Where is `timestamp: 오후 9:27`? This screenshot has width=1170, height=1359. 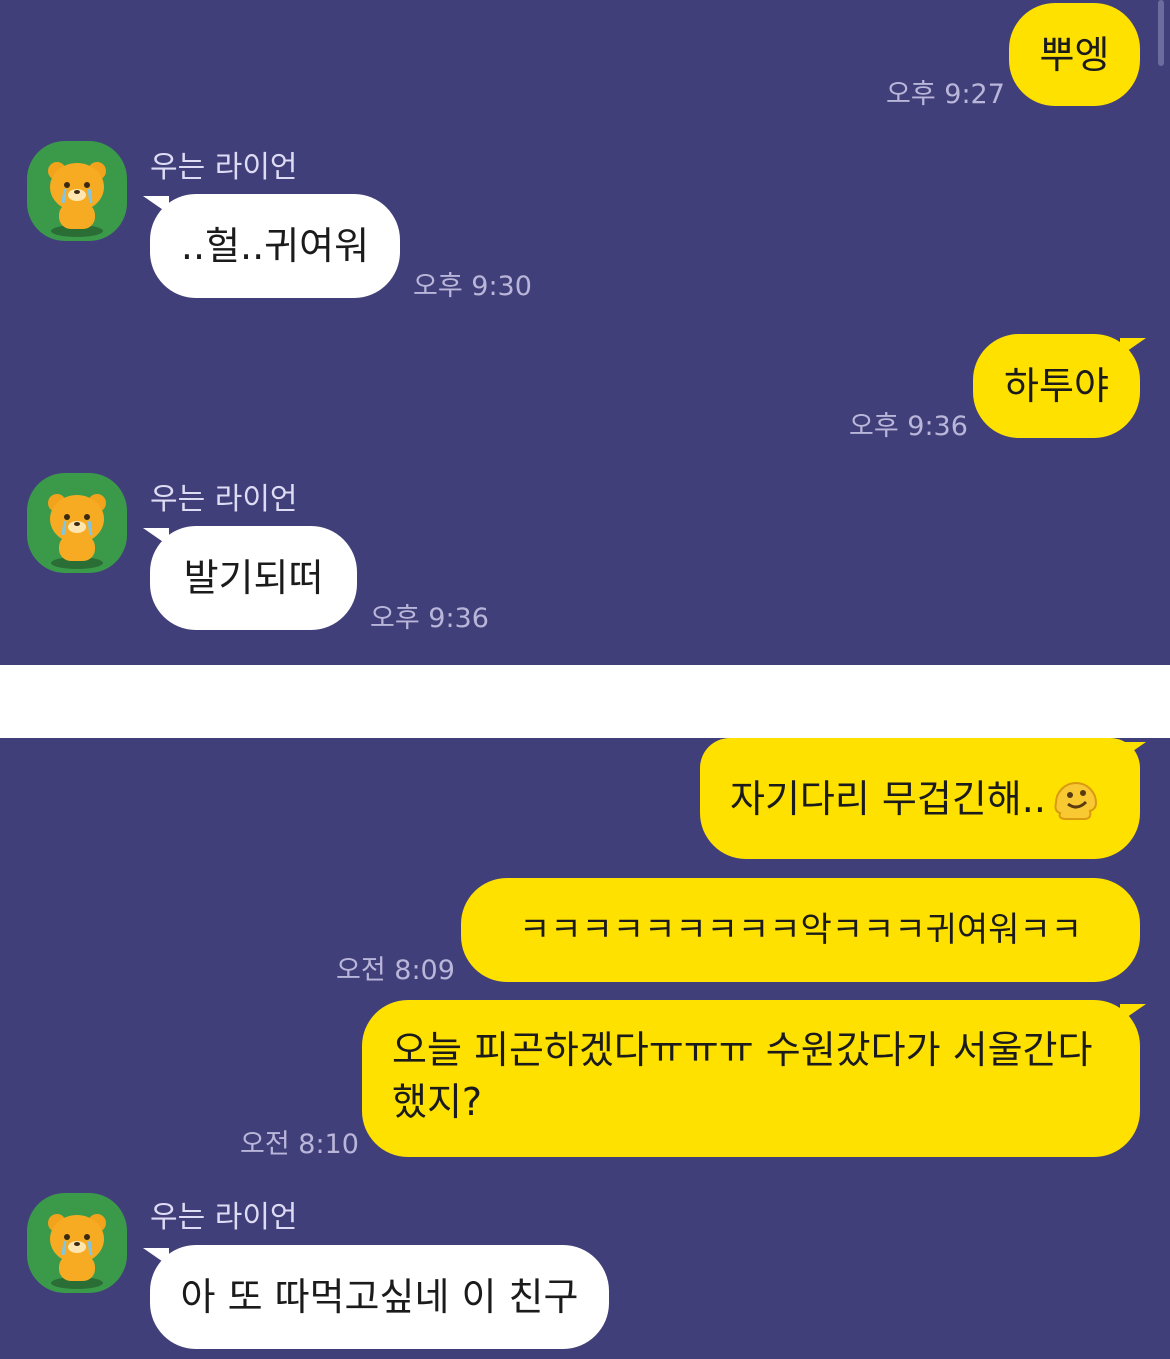 timestamp: 오후 9:27 is located at coordinates (945, 94).